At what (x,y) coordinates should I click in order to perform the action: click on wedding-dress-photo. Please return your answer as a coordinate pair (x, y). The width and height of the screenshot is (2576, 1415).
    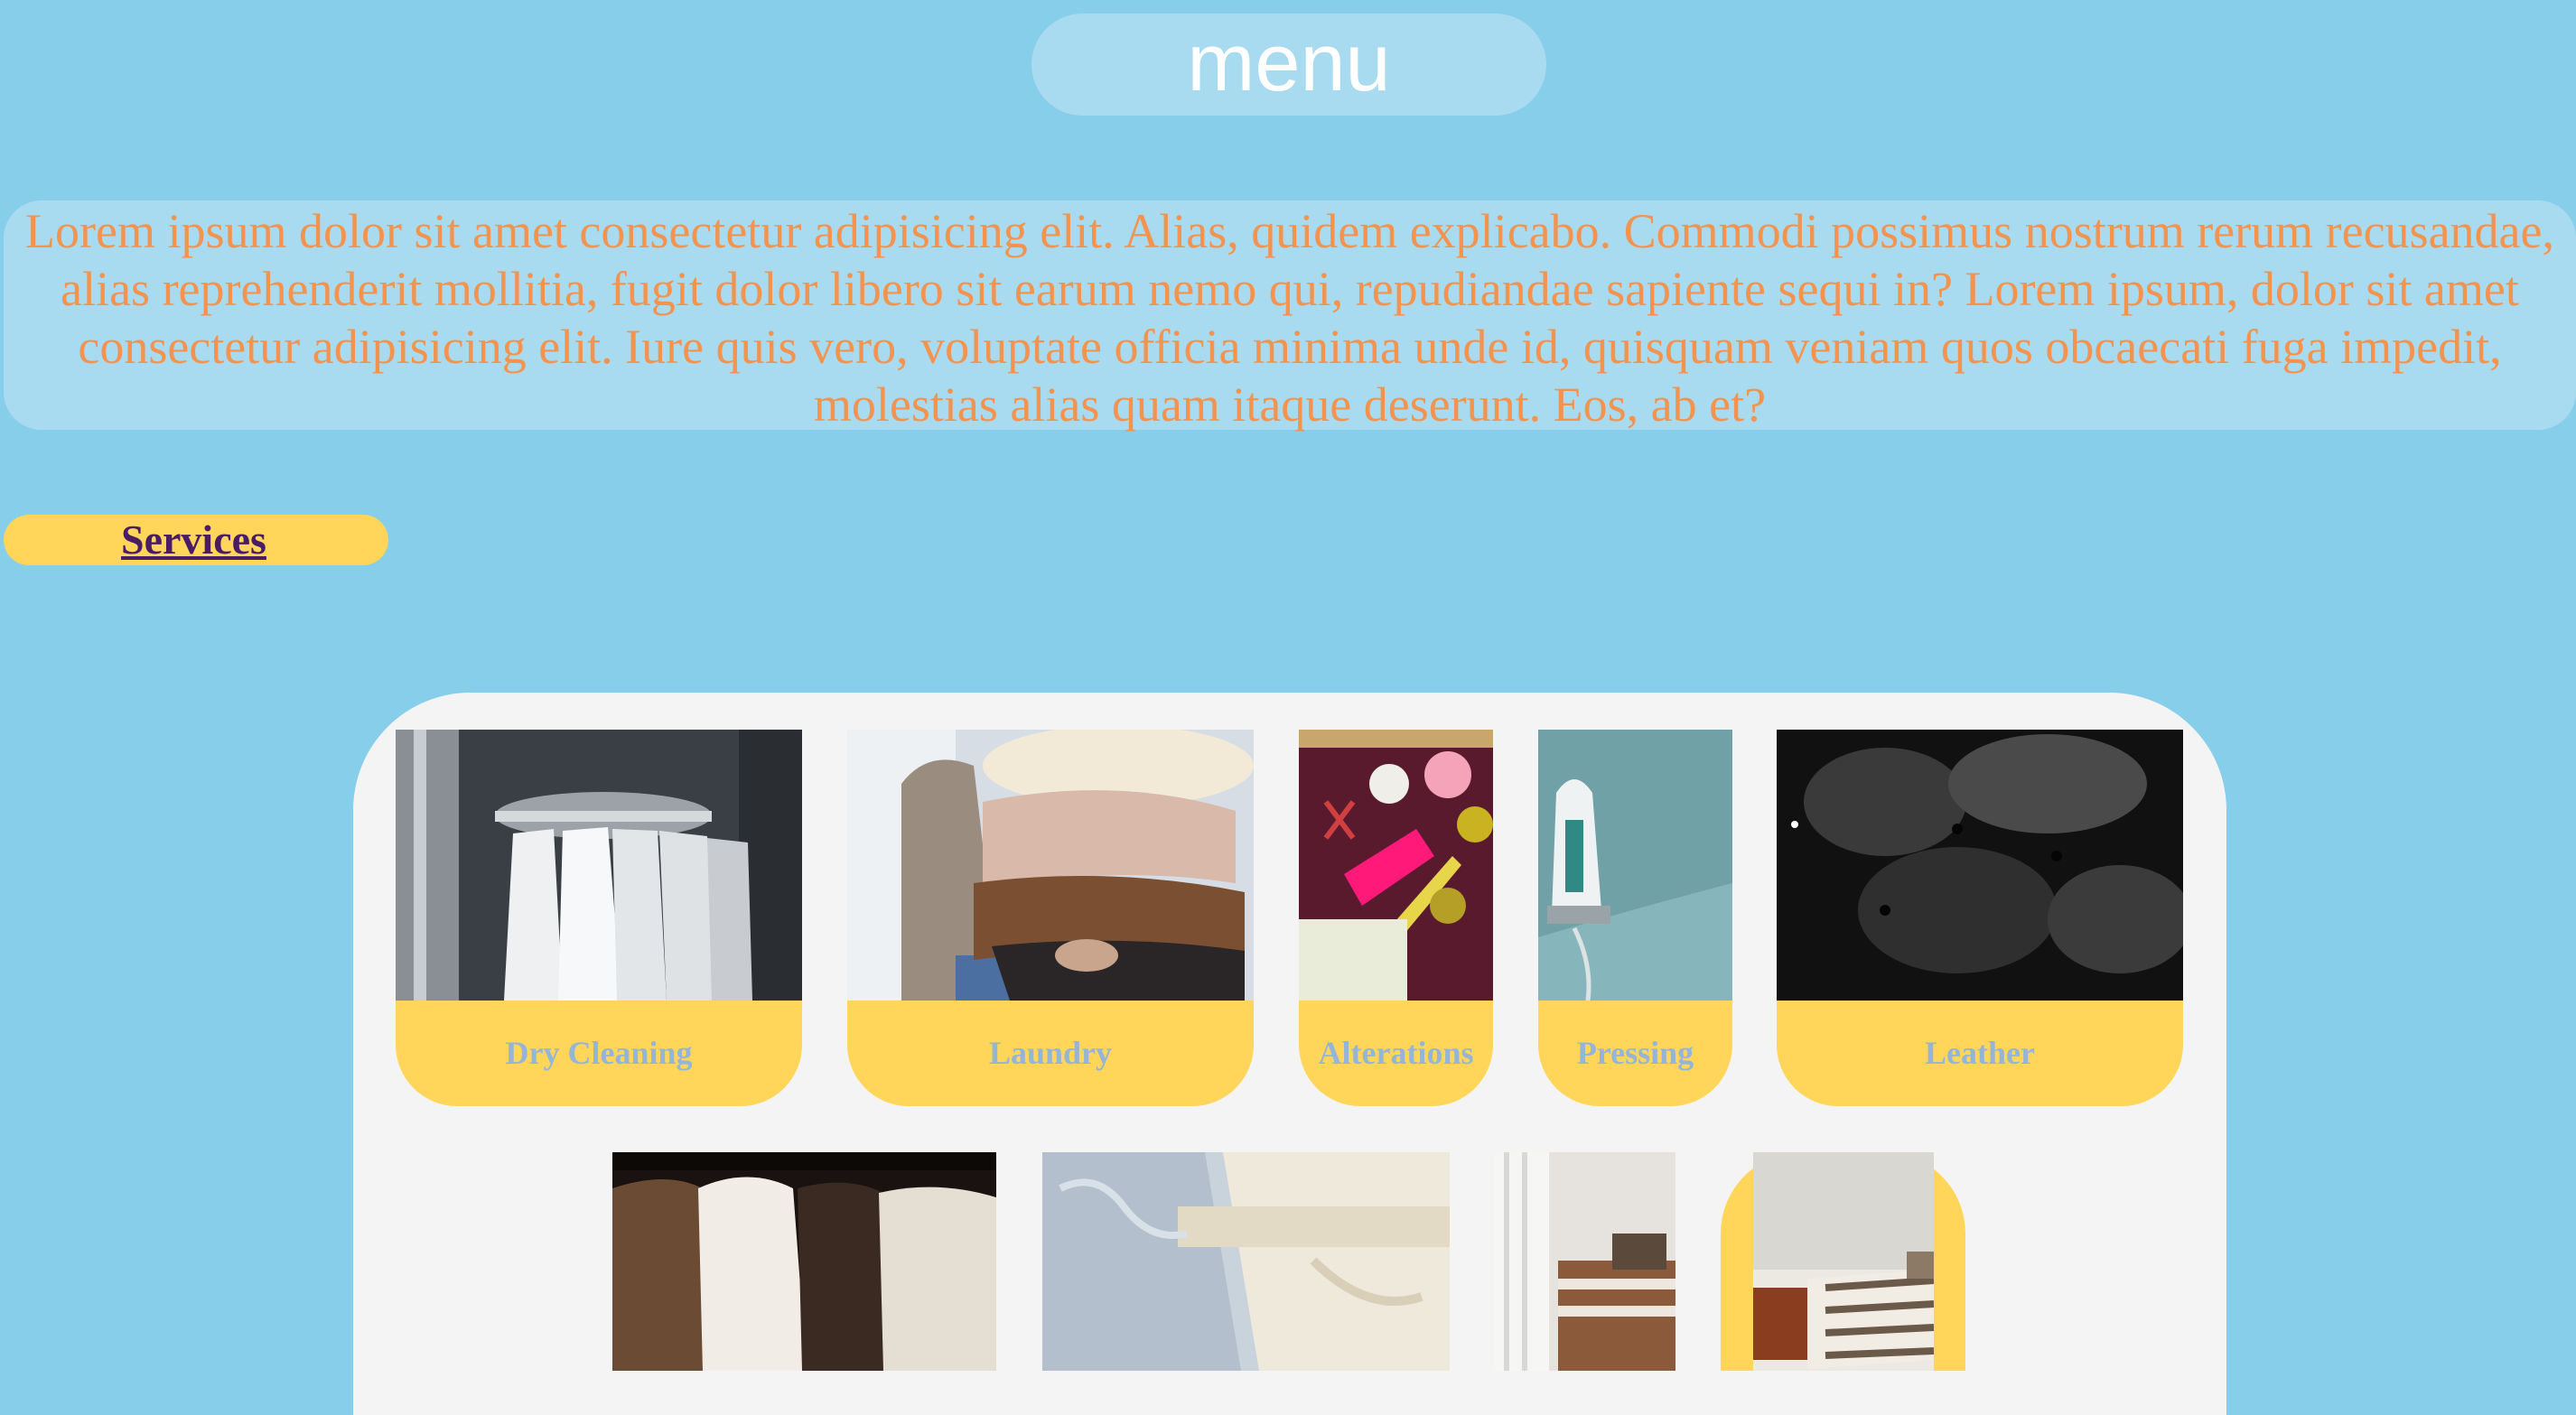
    Looking at the image, I should click on (1246, 1261).